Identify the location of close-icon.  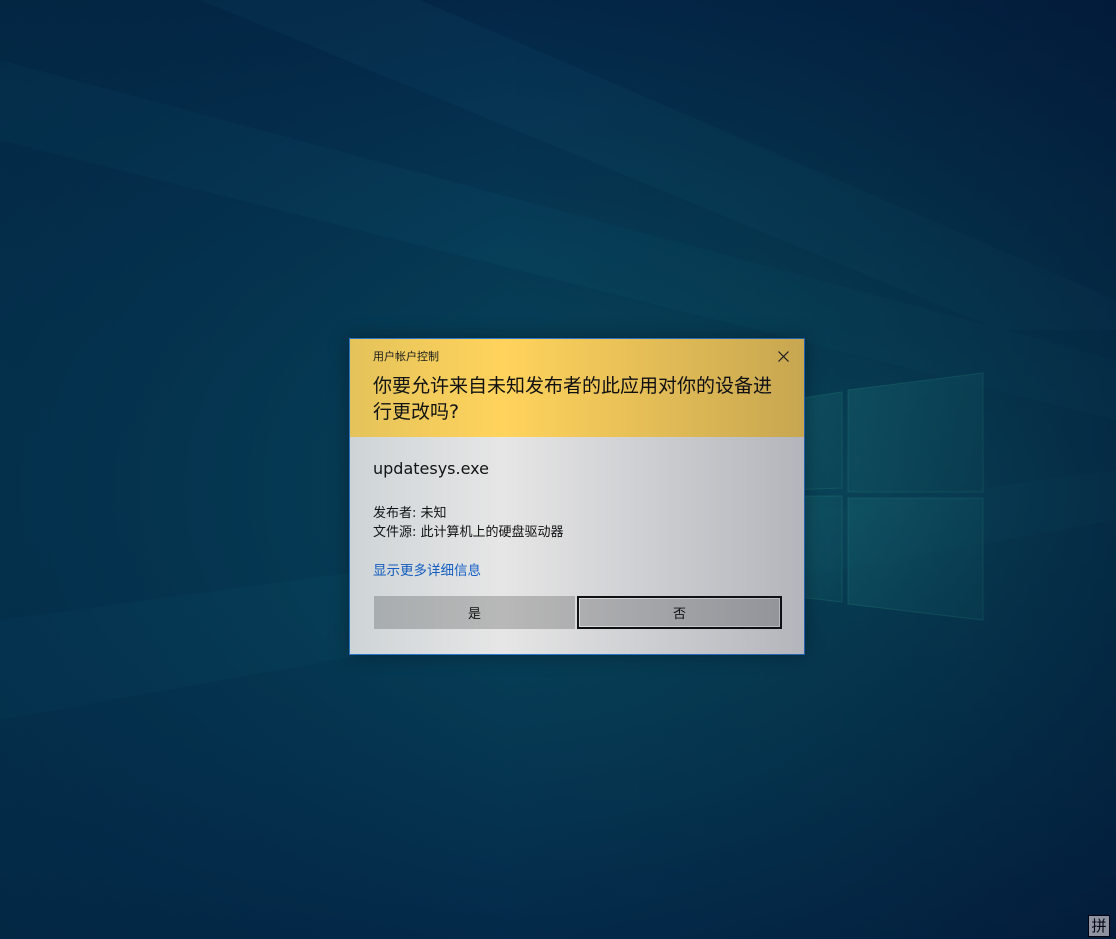
(783, 356).